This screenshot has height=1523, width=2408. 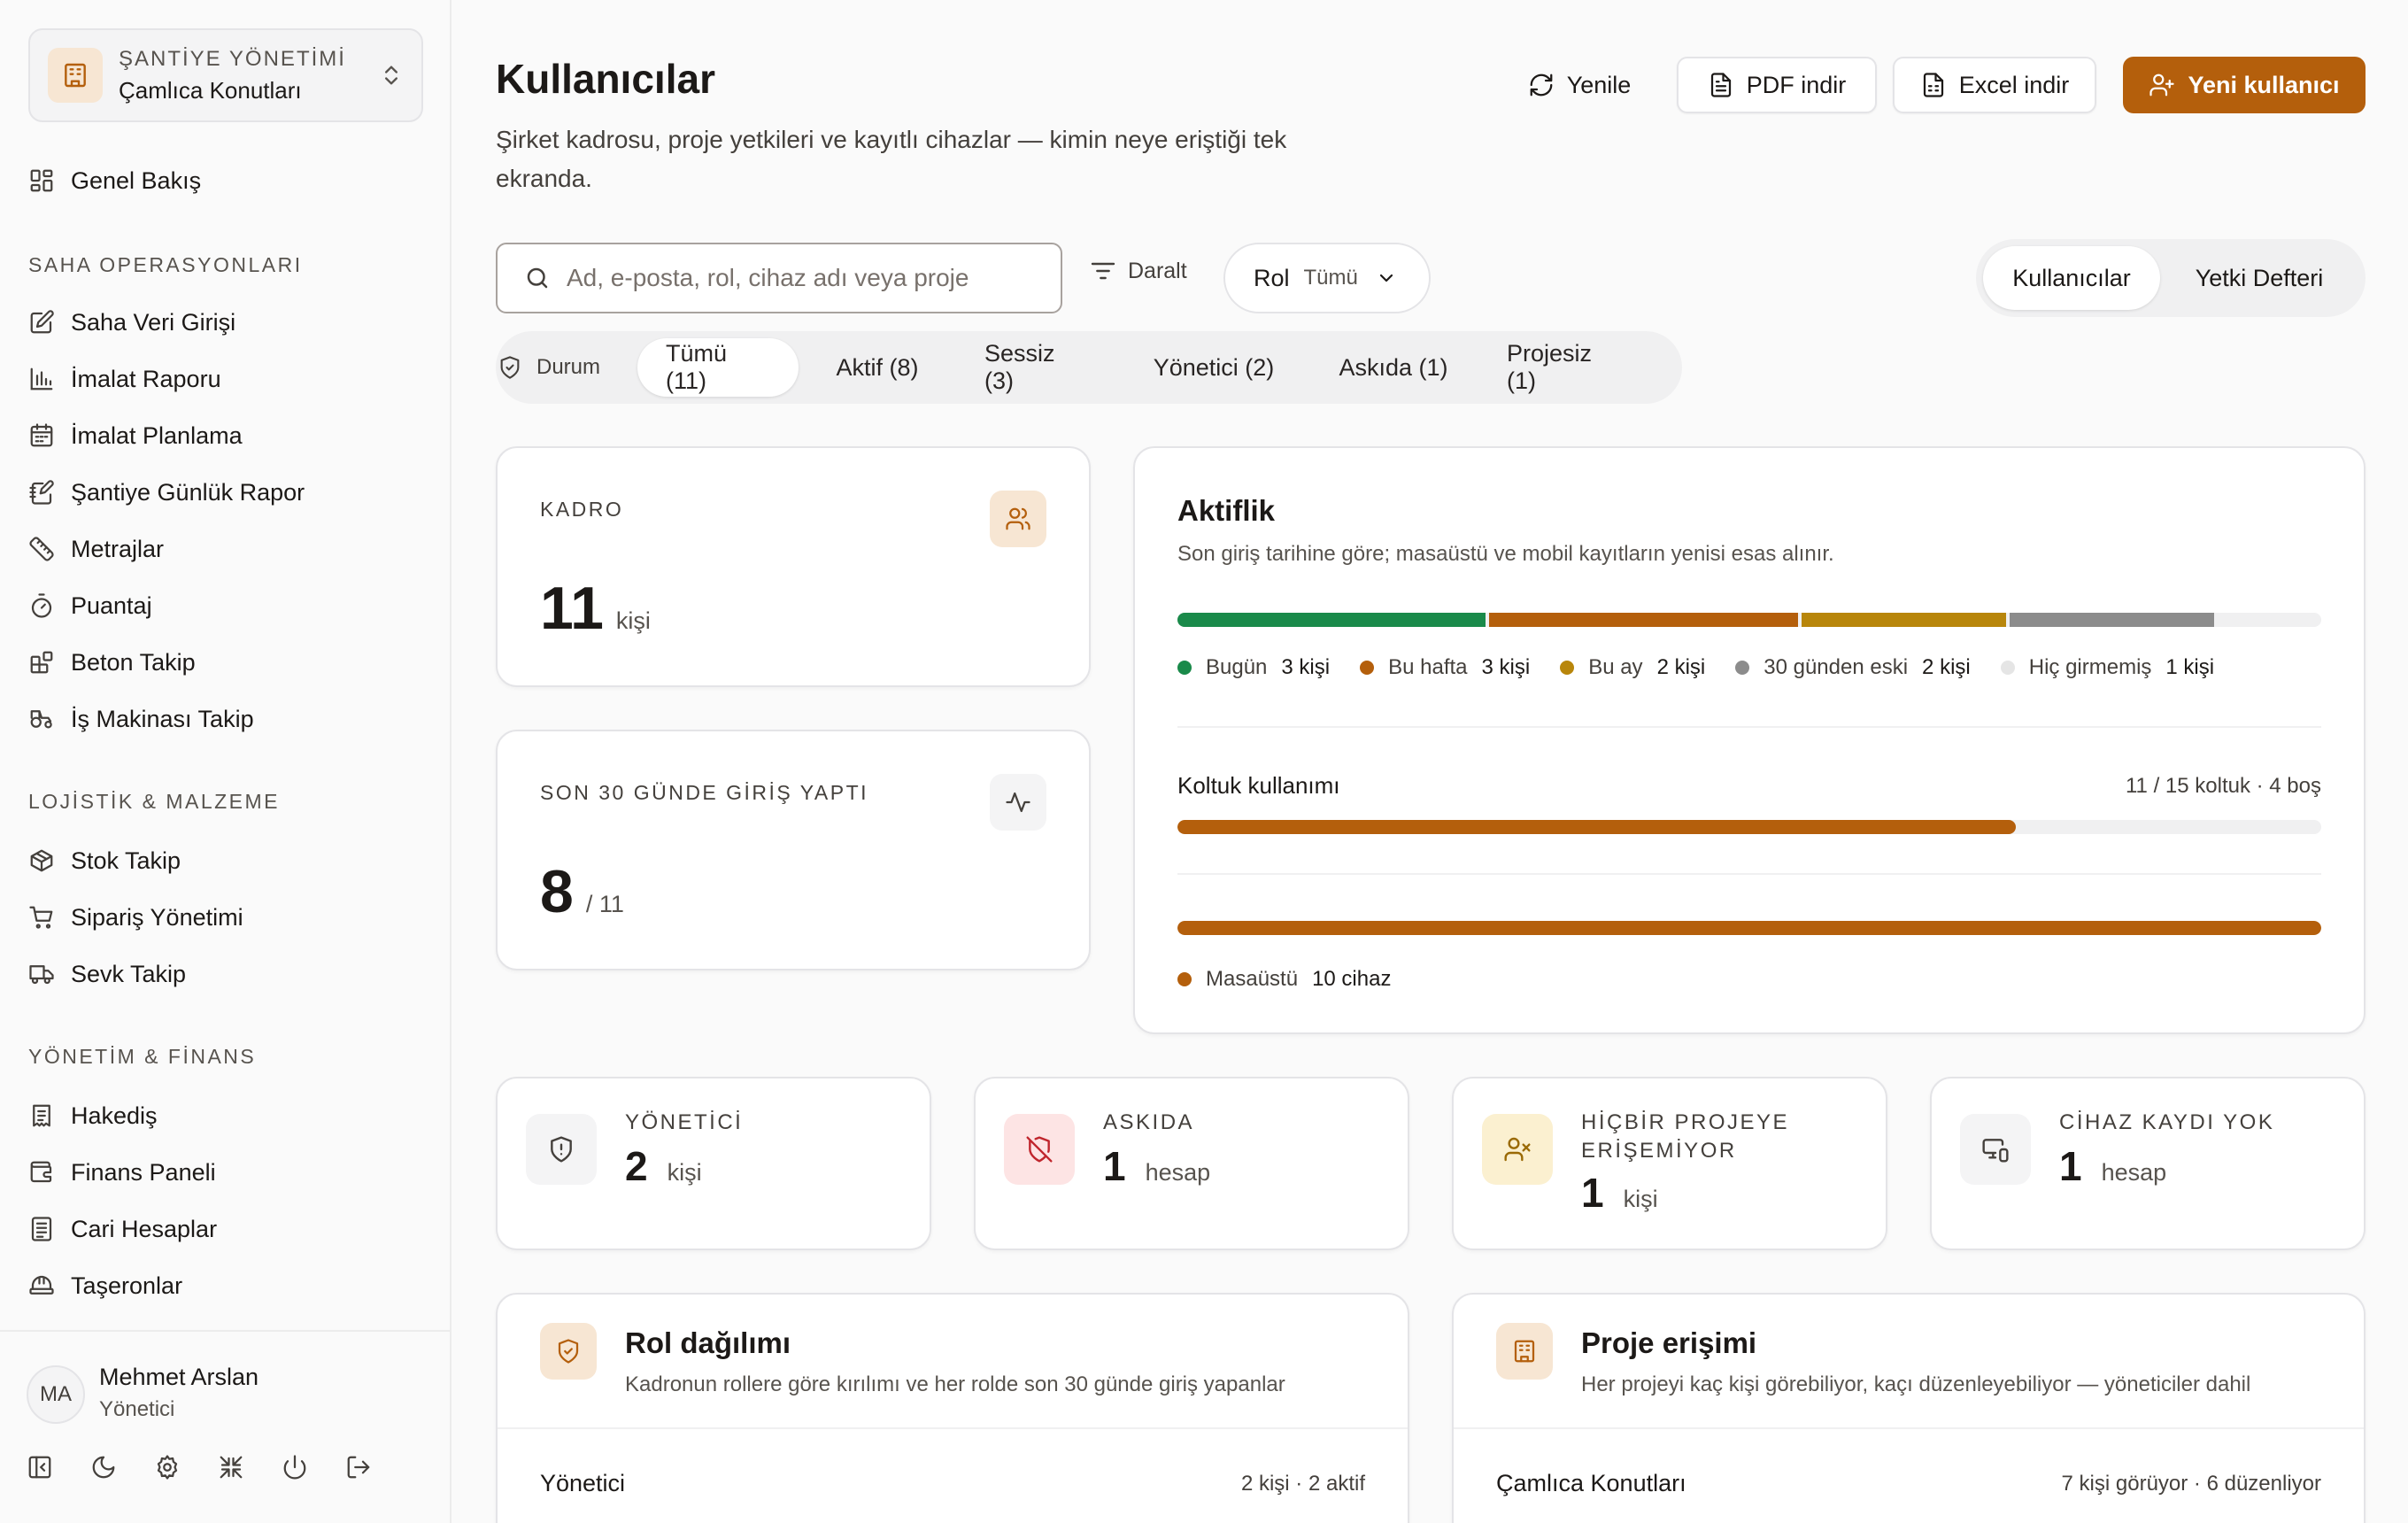 What do you see at coordinates (41, 1229) in the screenshot?
I see `ledger-icon` at bounding box center [41, 1229].